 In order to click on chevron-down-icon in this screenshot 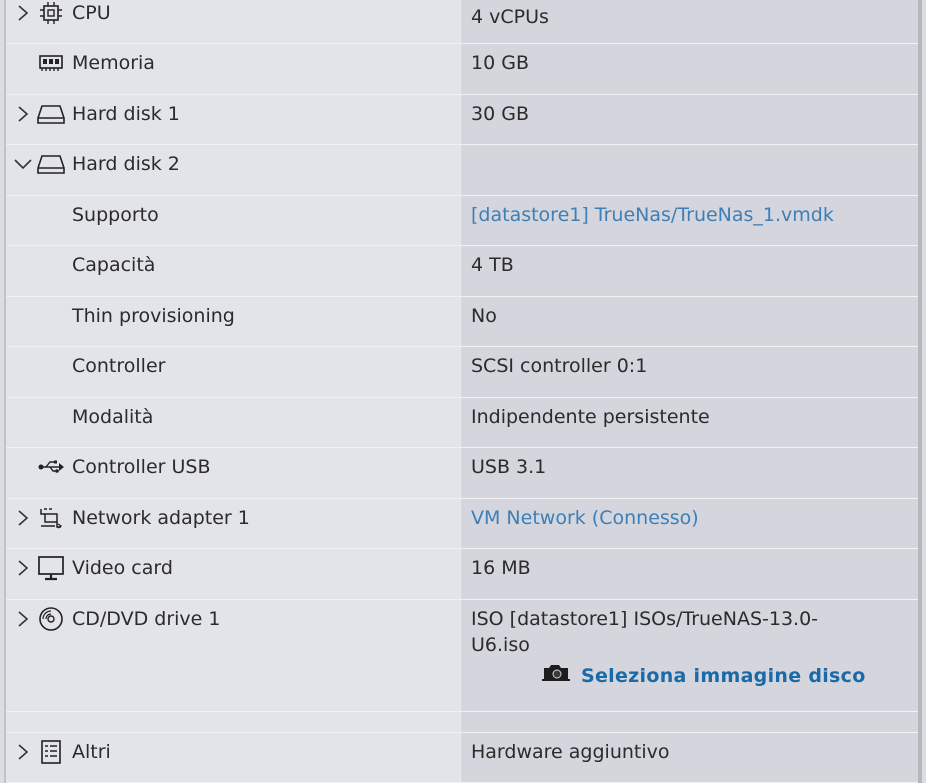, I will do `click(23, 164)`.